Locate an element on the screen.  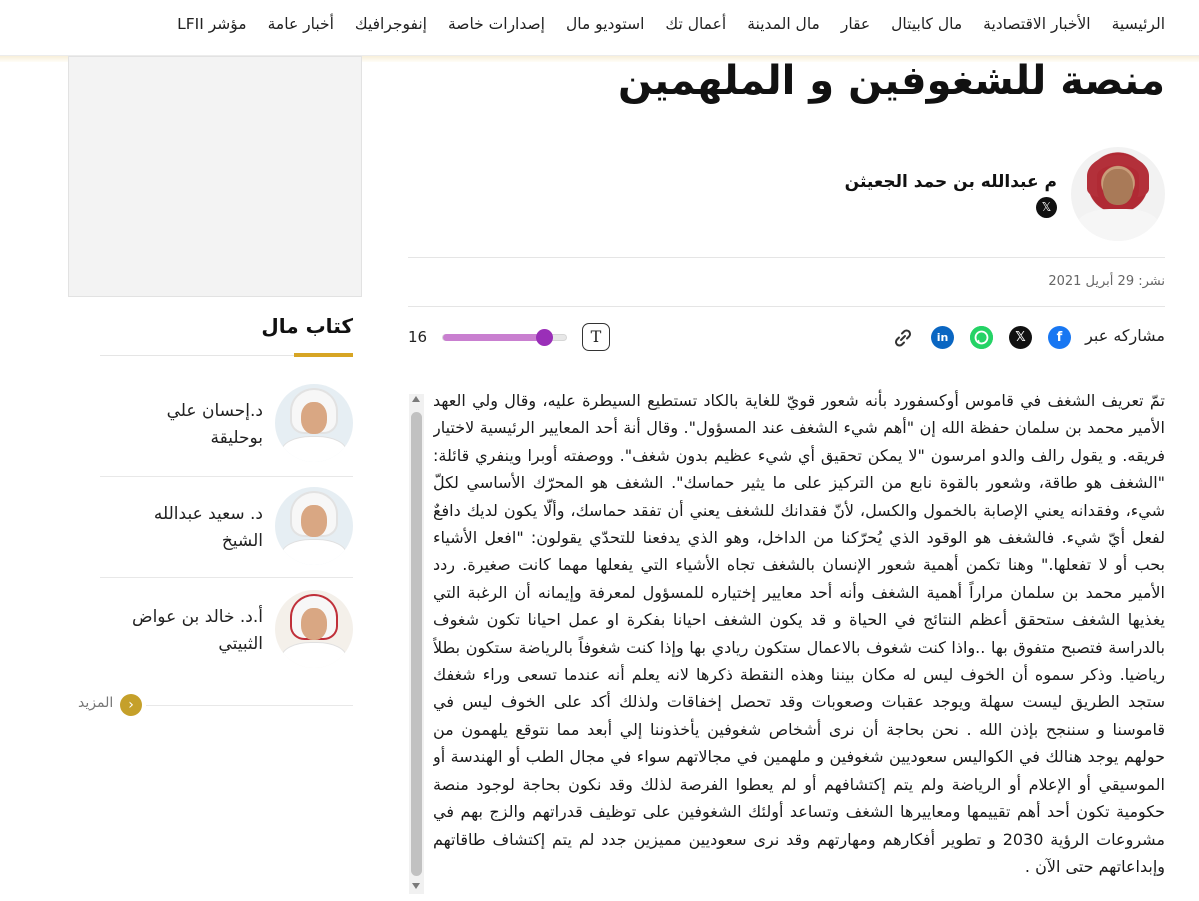
nav-item: الرئيسية is located at coordinates (1138, 24).